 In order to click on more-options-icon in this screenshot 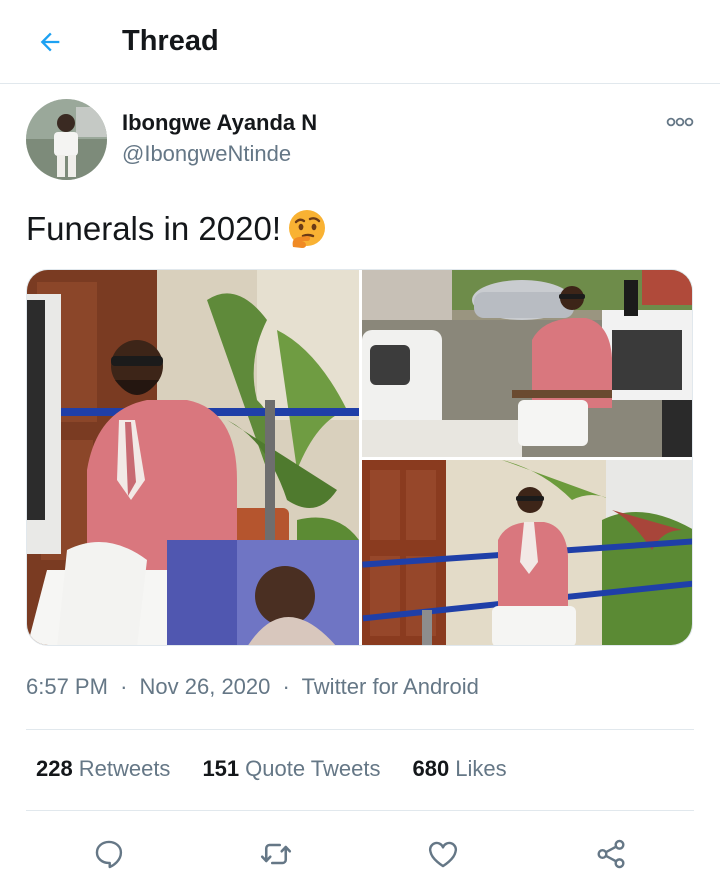, I will do `click(680, 122)`.